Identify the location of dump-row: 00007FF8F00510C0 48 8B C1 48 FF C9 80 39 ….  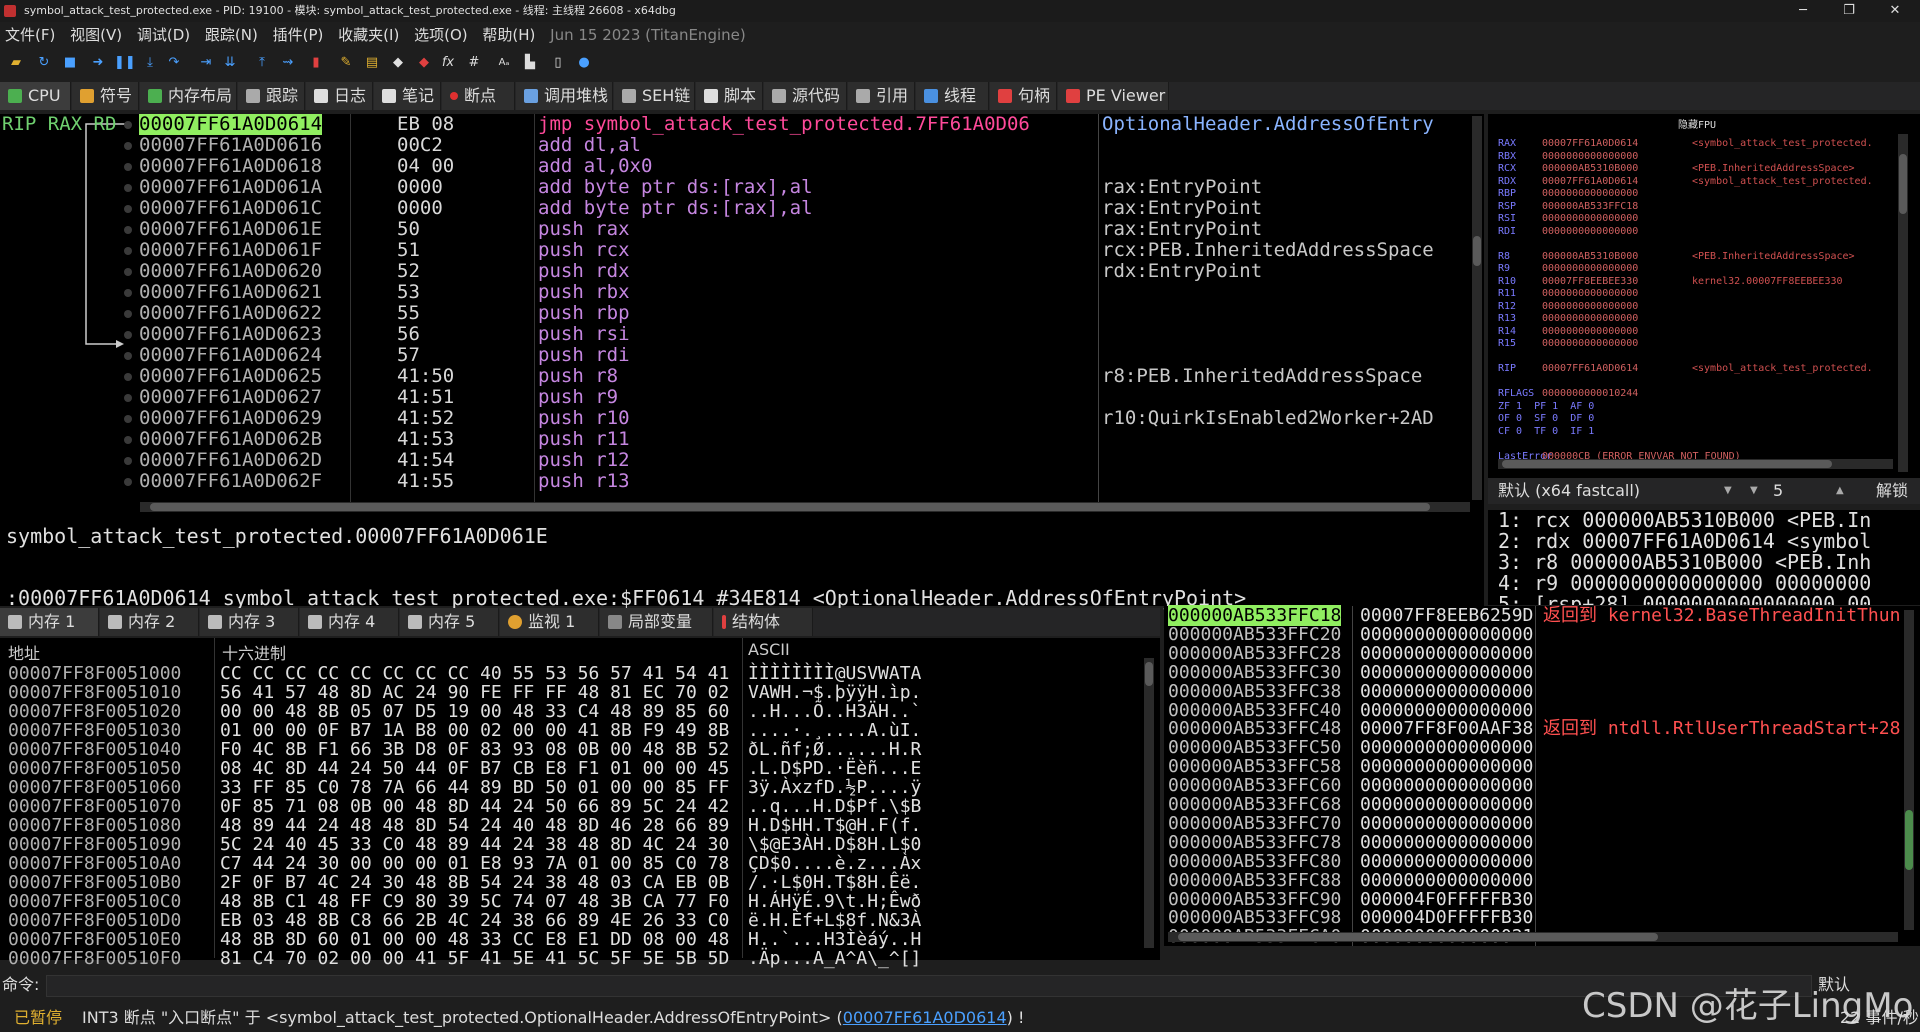
(573, 901).